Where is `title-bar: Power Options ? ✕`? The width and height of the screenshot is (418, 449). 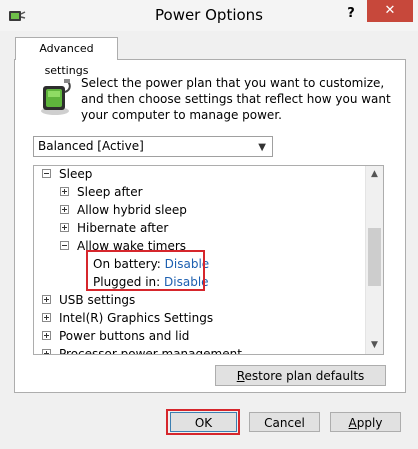 title-bar: Power Options ? ✕ is located at coordinates (209, 15).